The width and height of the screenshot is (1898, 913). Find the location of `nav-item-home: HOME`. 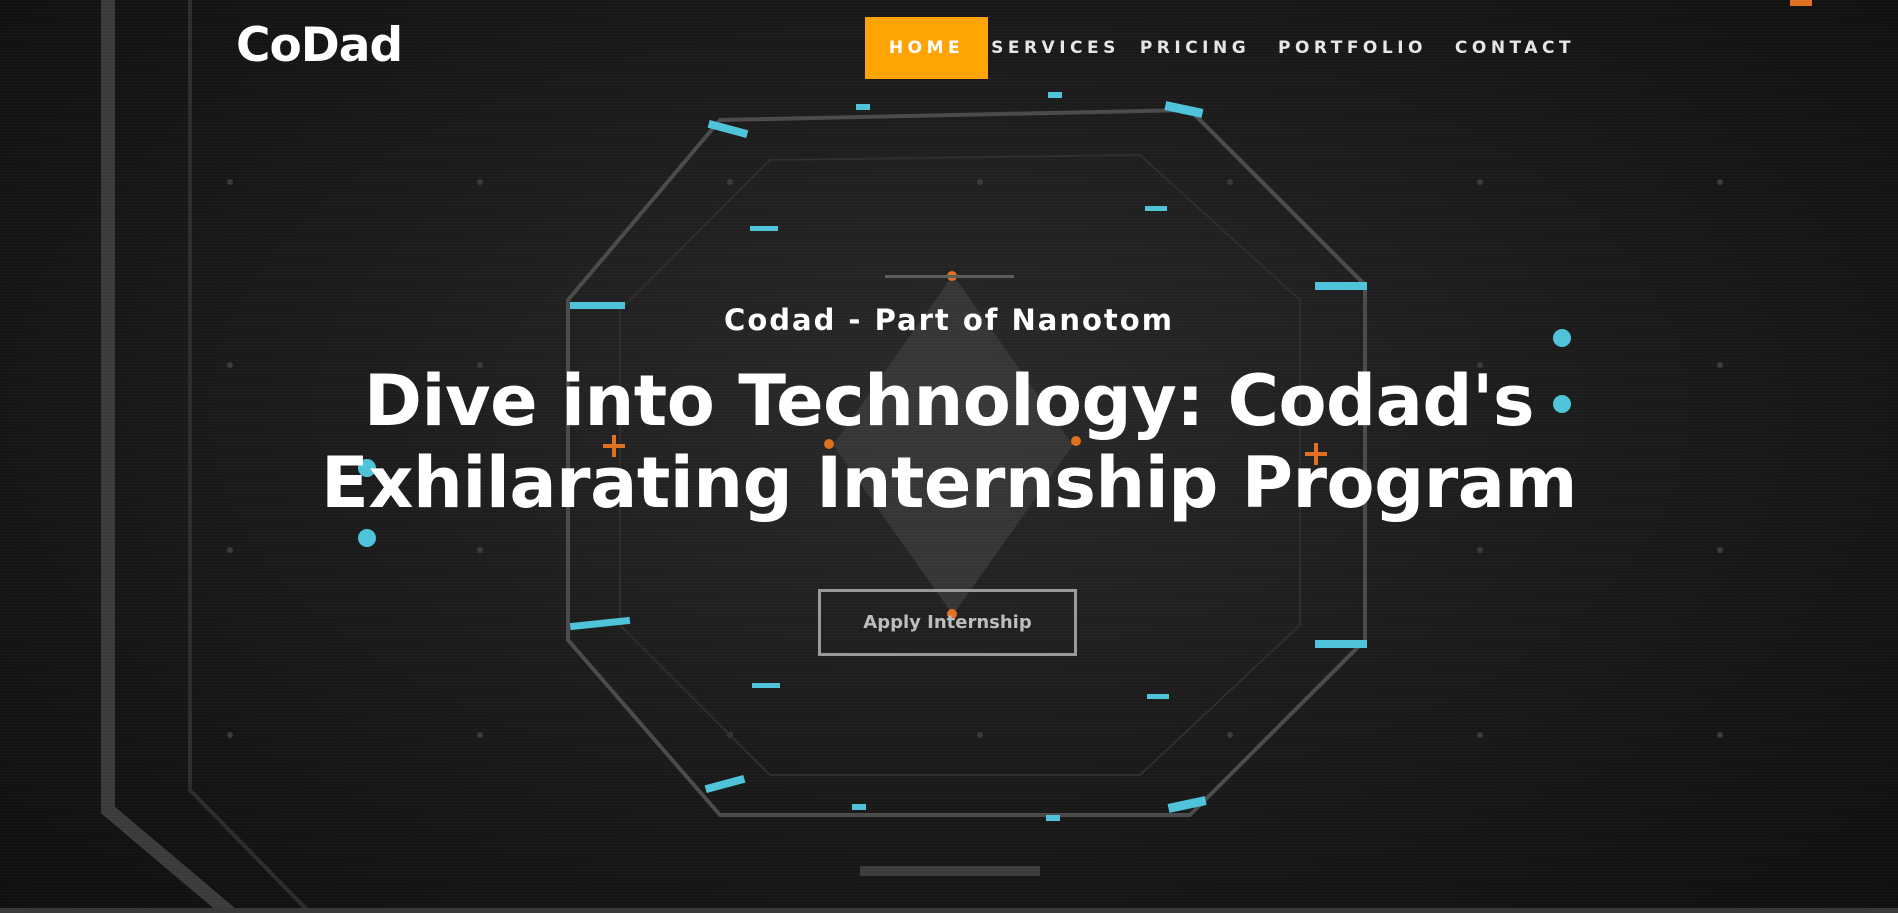

nav-item-home: HOME is located at coordinates (926, 48).